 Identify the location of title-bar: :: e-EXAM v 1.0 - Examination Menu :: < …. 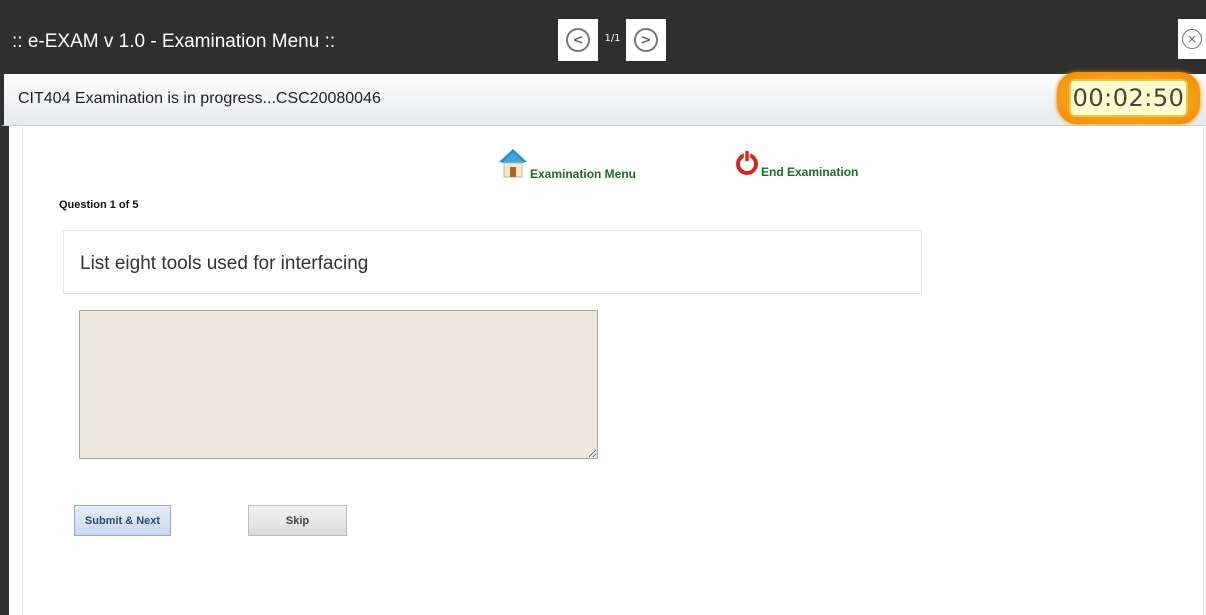
(603, 37).